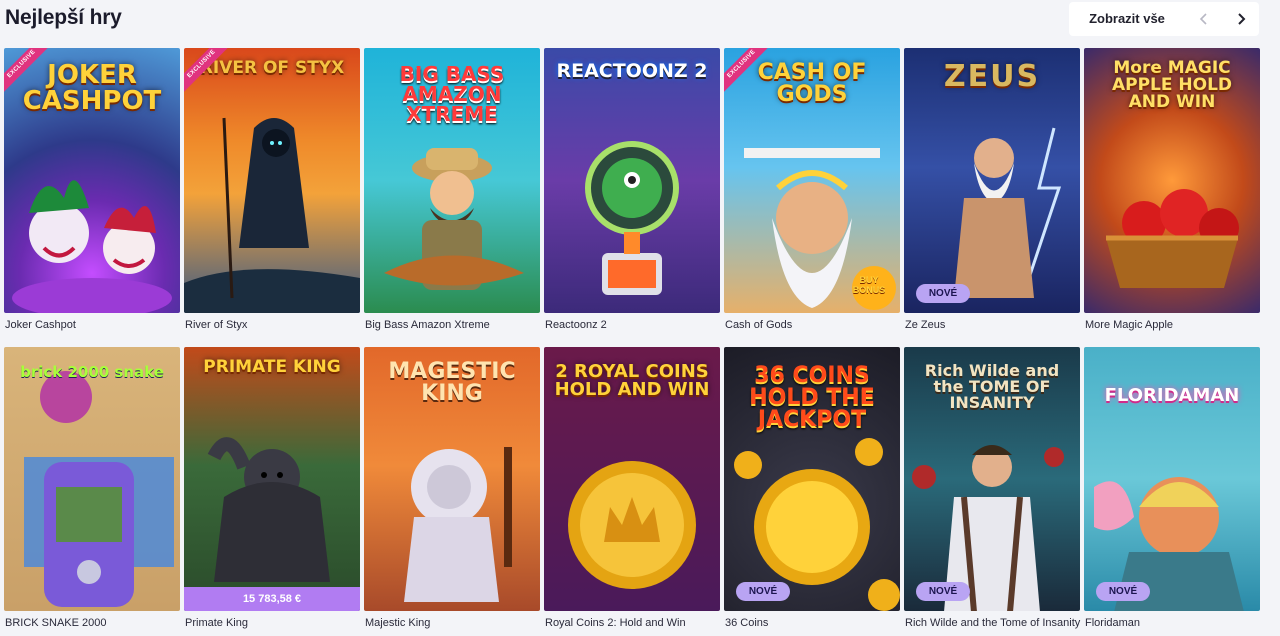  What do you see at coordinates (632, 218) in the screenshot?
I see `reactoonz-art` at bounding box center [632, 218].